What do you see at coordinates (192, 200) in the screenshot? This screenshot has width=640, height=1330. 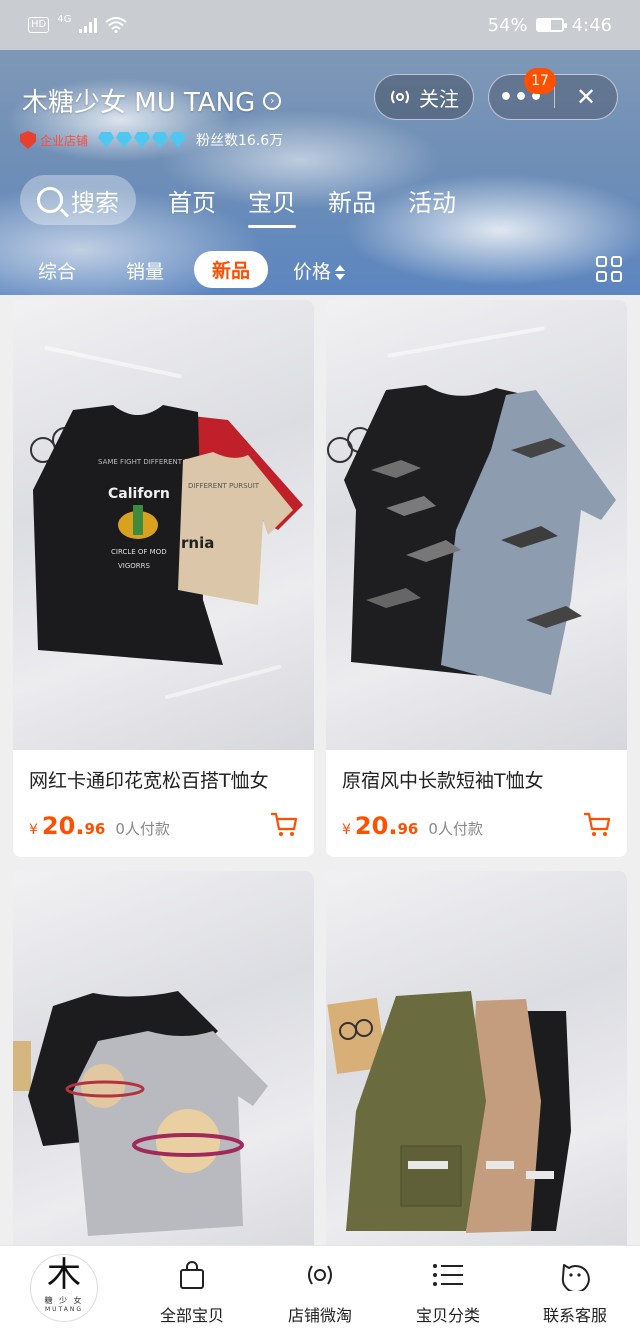 I see `tab-home: 首页` at bounding box center [192, 200].